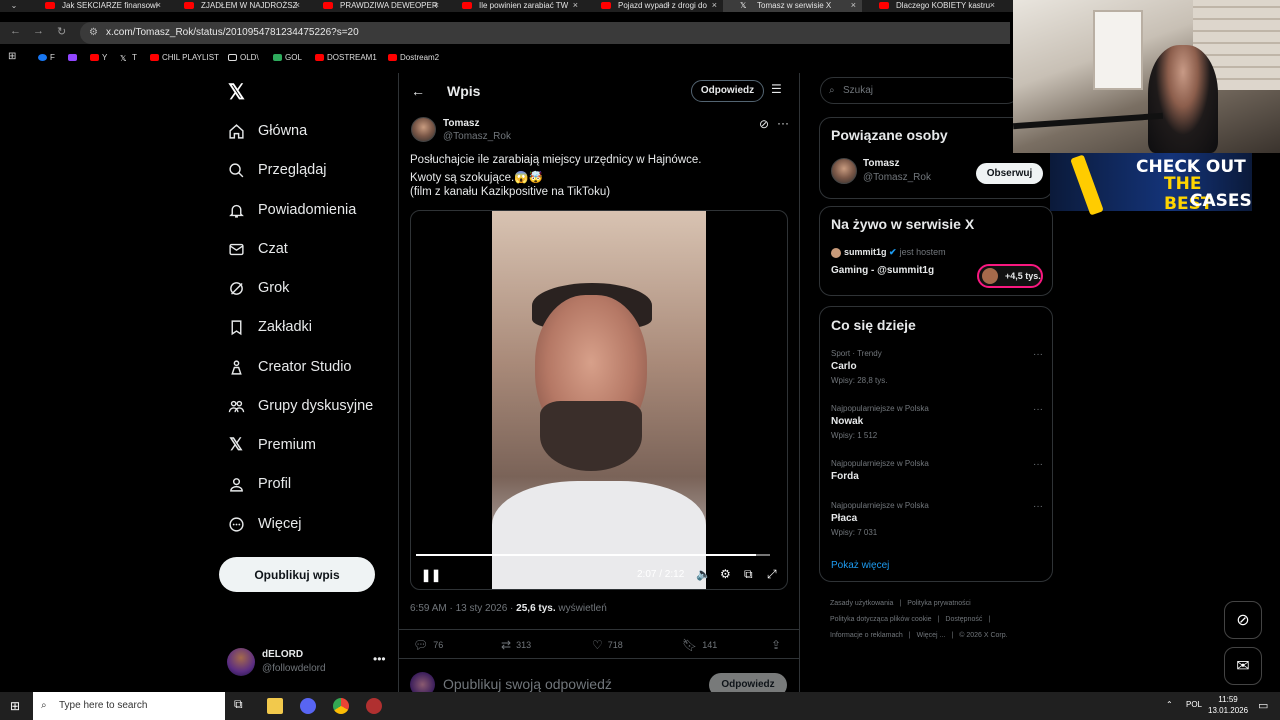 The image size is (1280, 720). What do you see at coordinates (291, 210) in the screenshot?
I see `sidebar-item-notifications: Powiadomienia` at bounding box center [291, 210].